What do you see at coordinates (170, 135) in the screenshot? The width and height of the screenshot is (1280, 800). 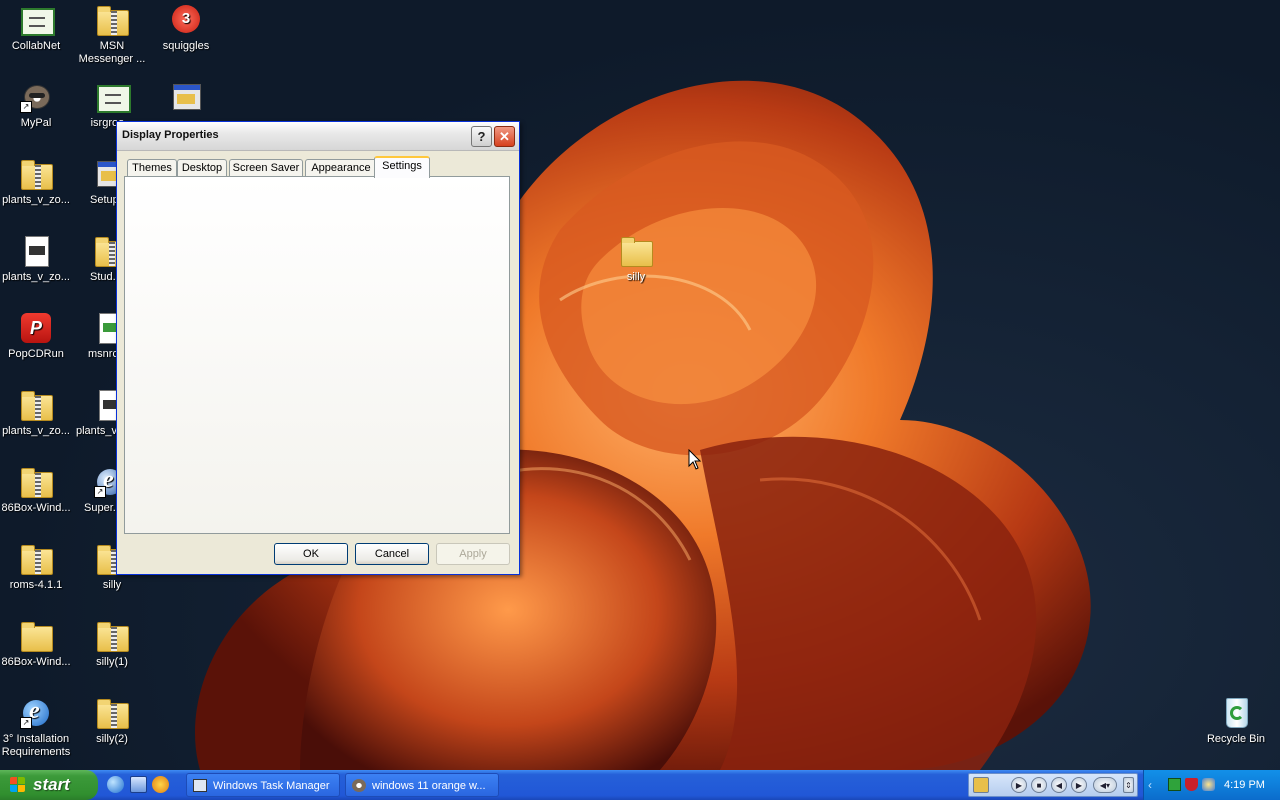 I see `dialog-title: Display Properties` at bounding box center [170, 135].